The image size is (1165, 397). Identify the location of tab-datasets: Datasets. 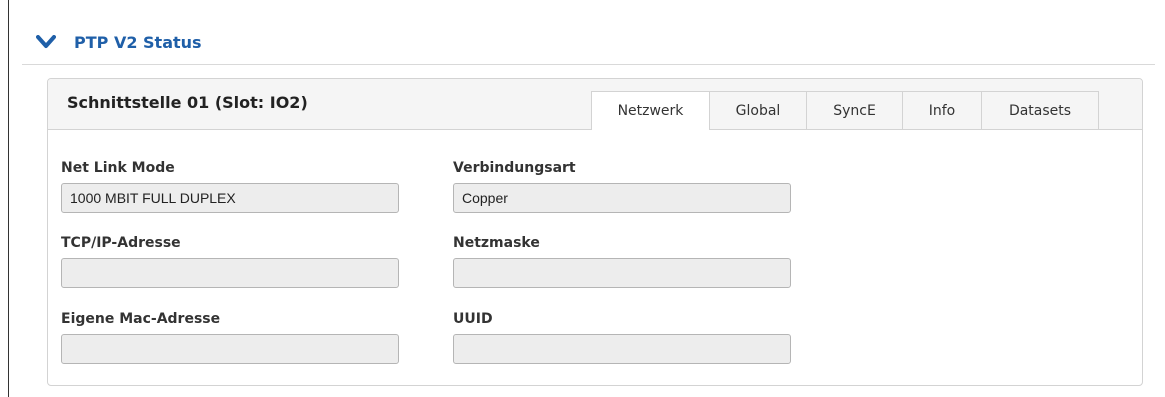
(1040, 110).